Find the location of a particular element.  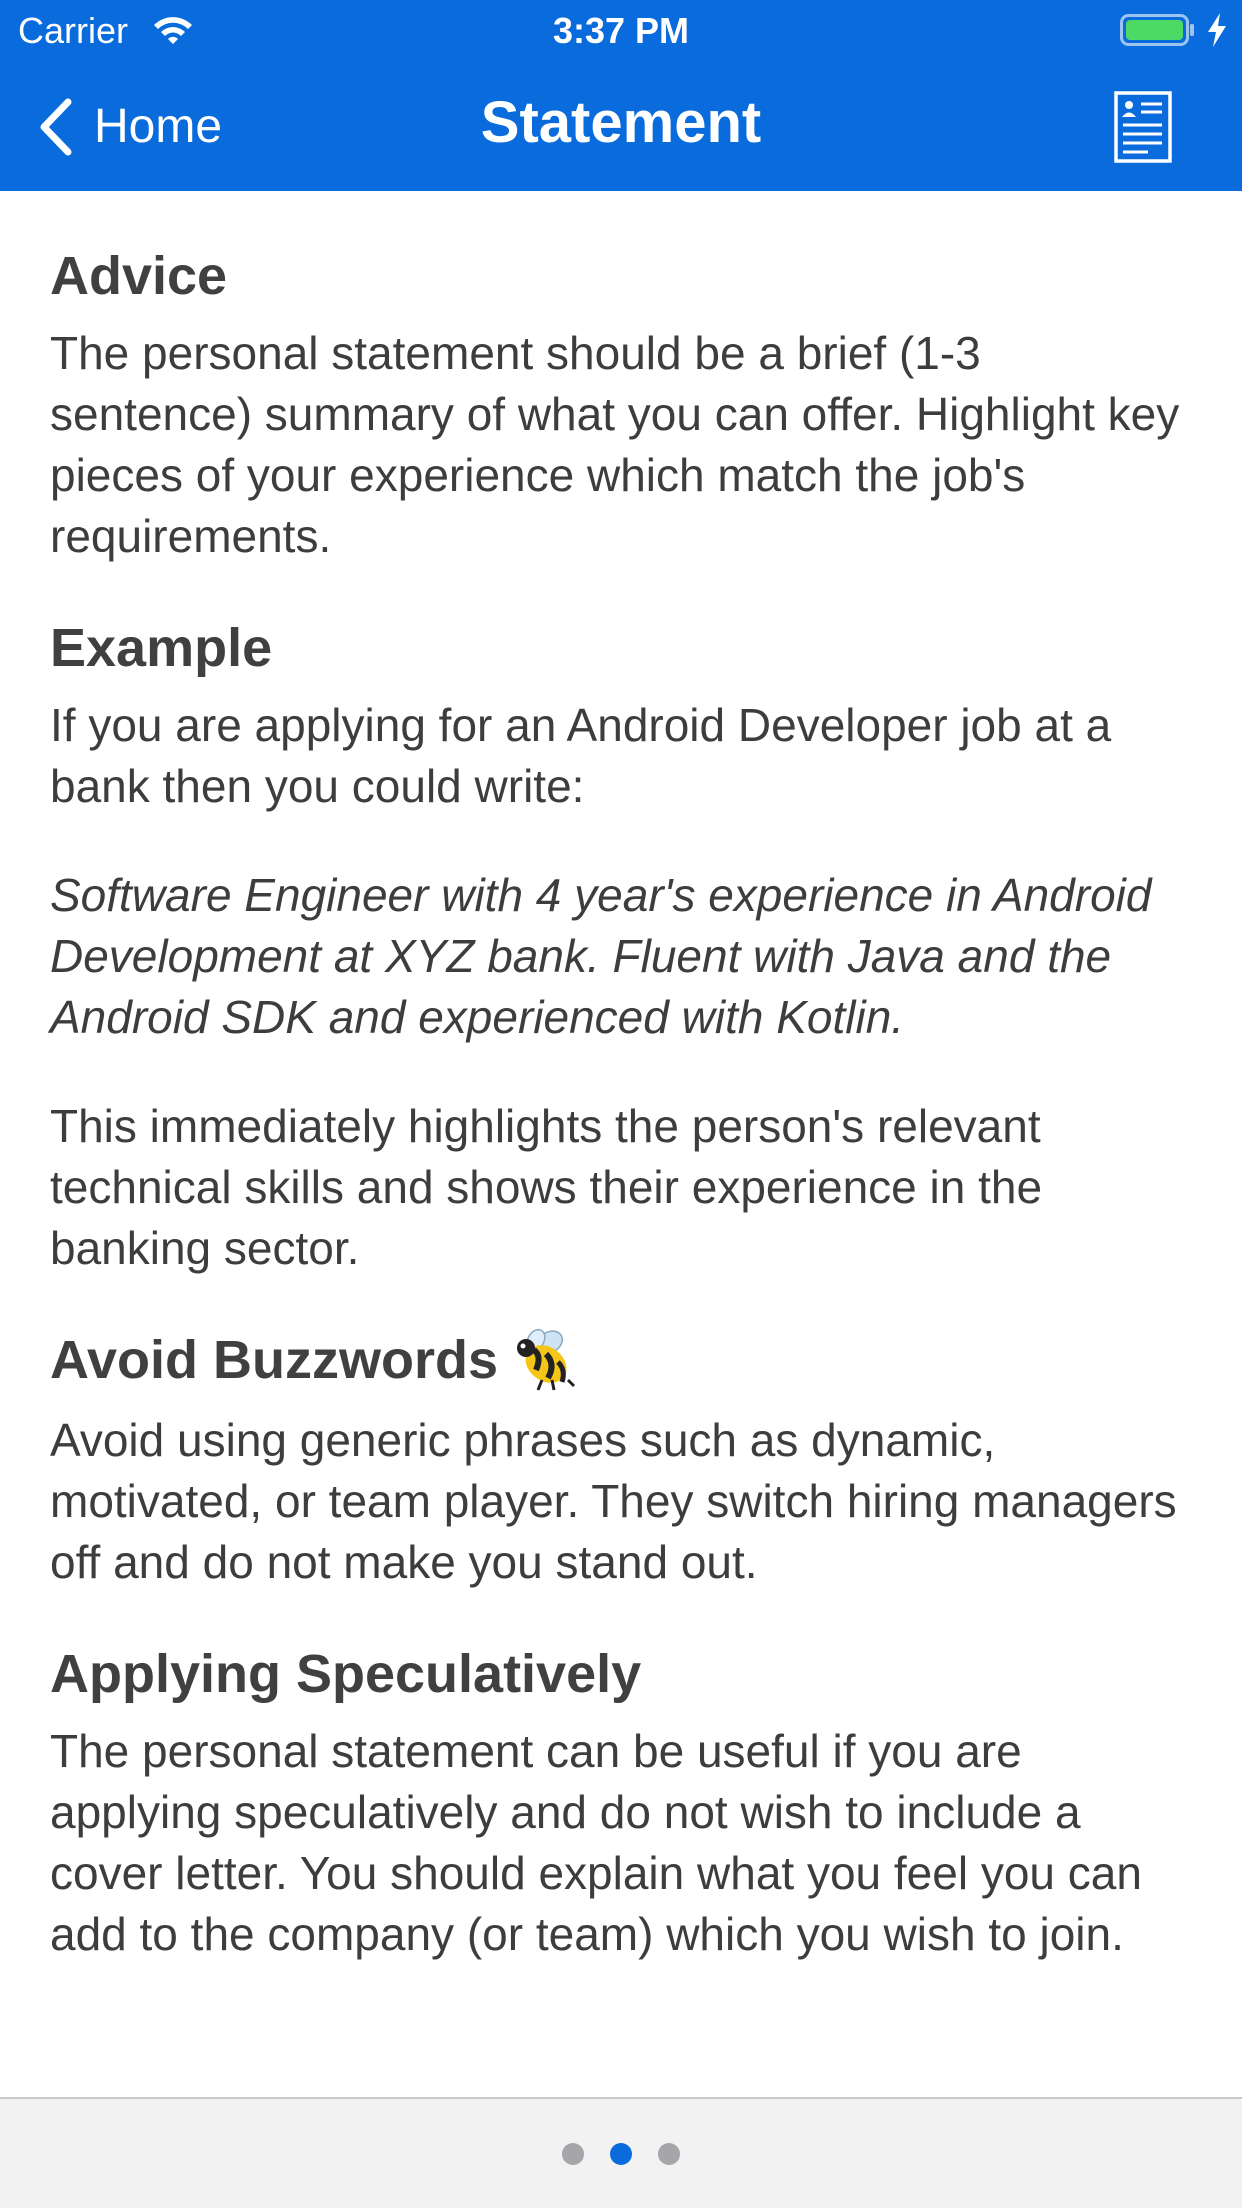

document-button is located at coordinates (1143, 127).